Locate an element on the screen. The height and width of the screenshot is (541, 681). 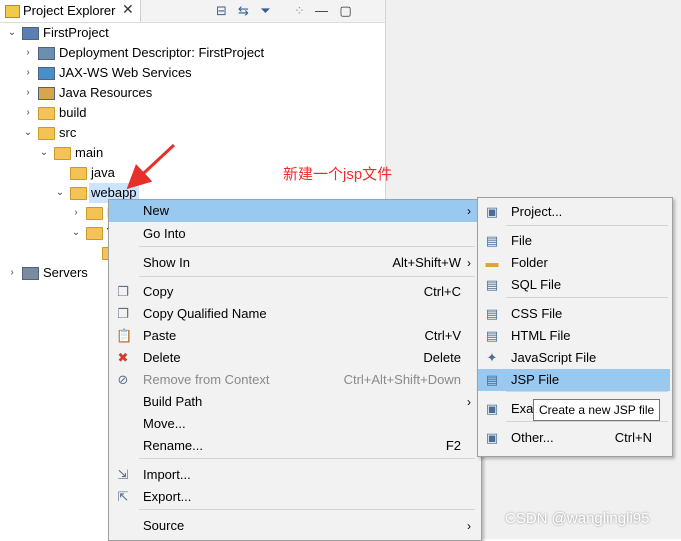
menu-item-shortcut: Ctrl+V is located at coordinates (442, 335).